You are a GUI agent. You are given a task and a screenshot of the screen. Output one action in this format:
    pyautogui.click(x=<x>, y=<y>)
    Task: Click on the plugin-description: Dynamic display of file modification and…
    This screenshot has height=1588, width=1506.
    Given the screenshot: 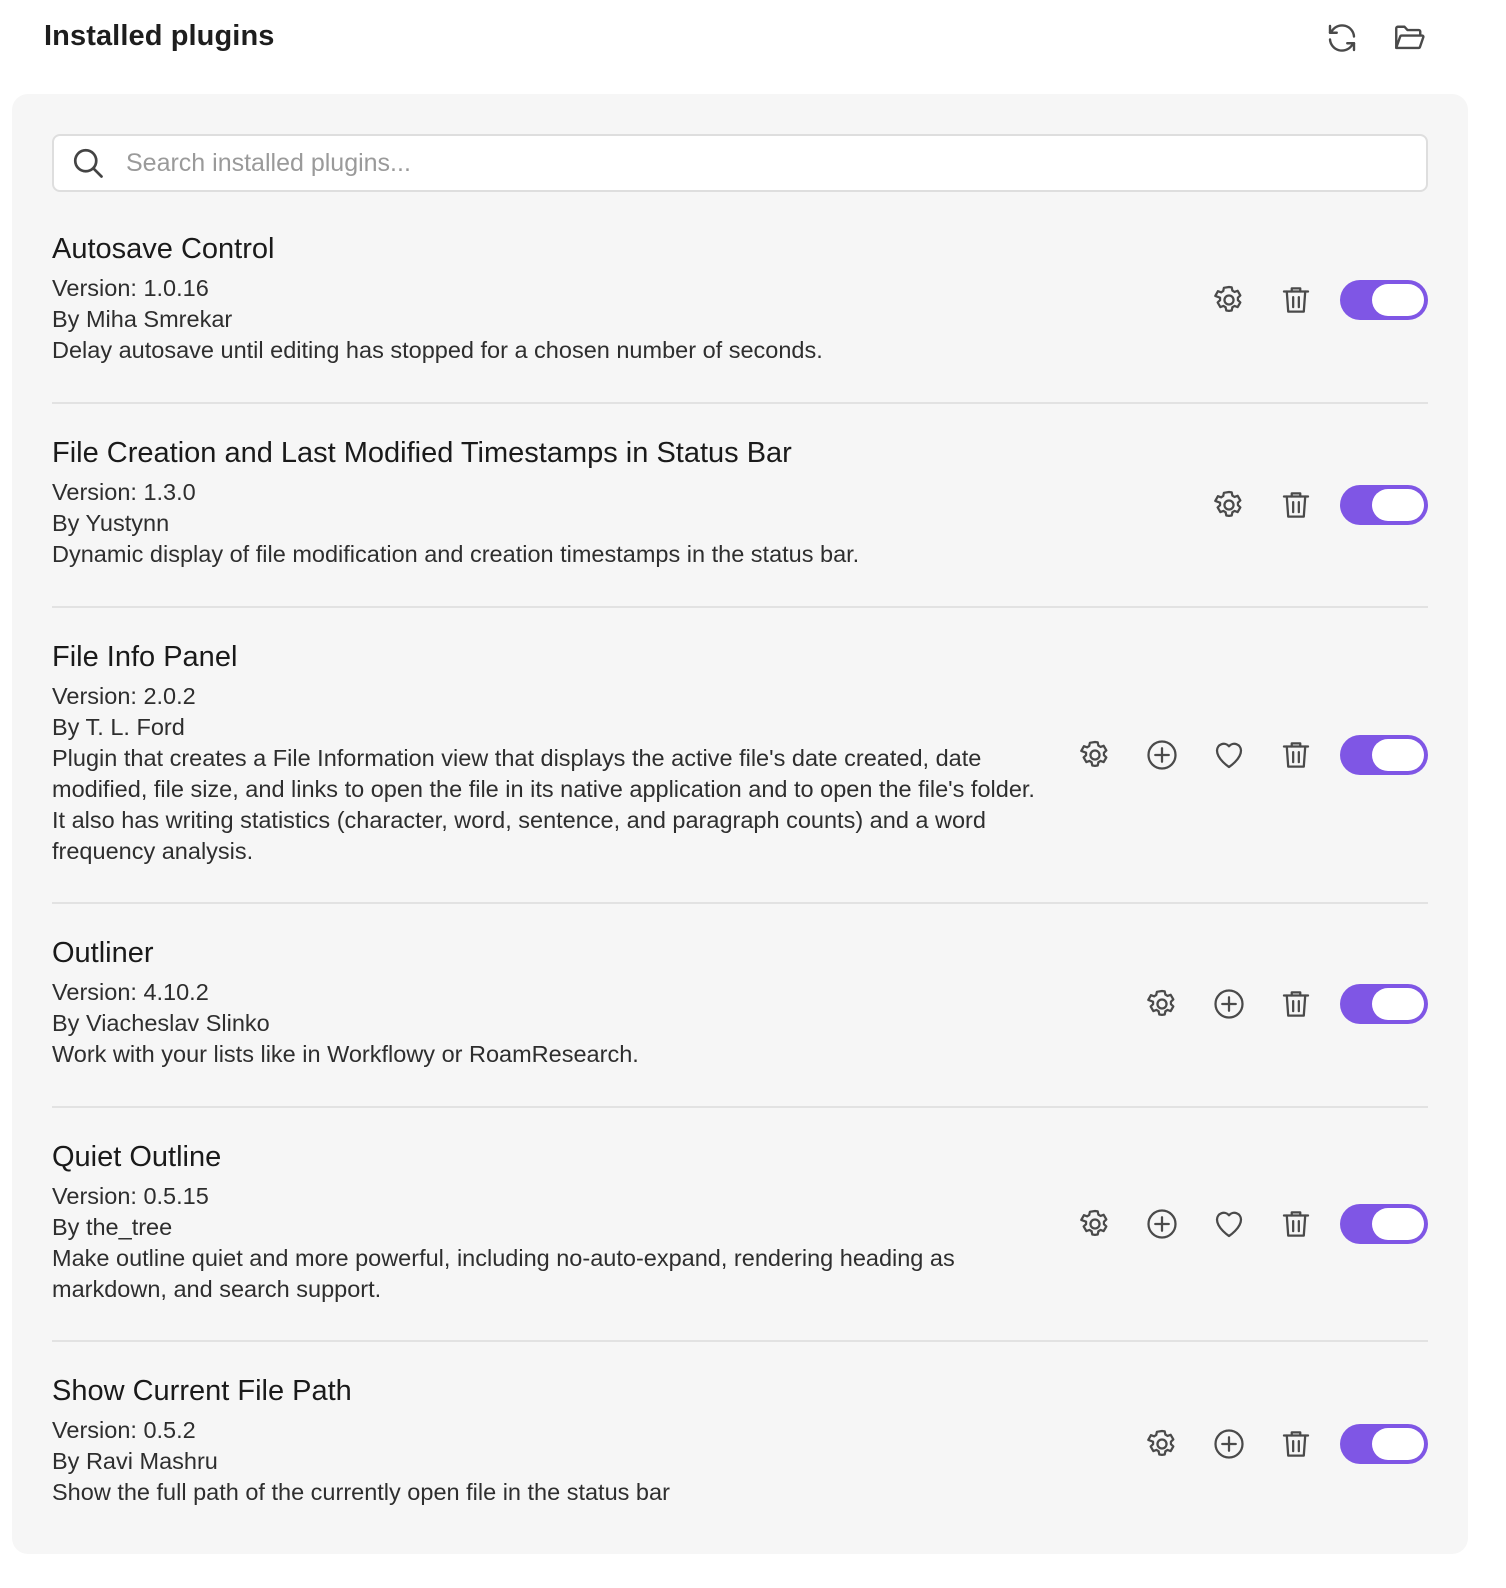 What is the action you would take?
    pyautogui.click(x=652, y=554)
    